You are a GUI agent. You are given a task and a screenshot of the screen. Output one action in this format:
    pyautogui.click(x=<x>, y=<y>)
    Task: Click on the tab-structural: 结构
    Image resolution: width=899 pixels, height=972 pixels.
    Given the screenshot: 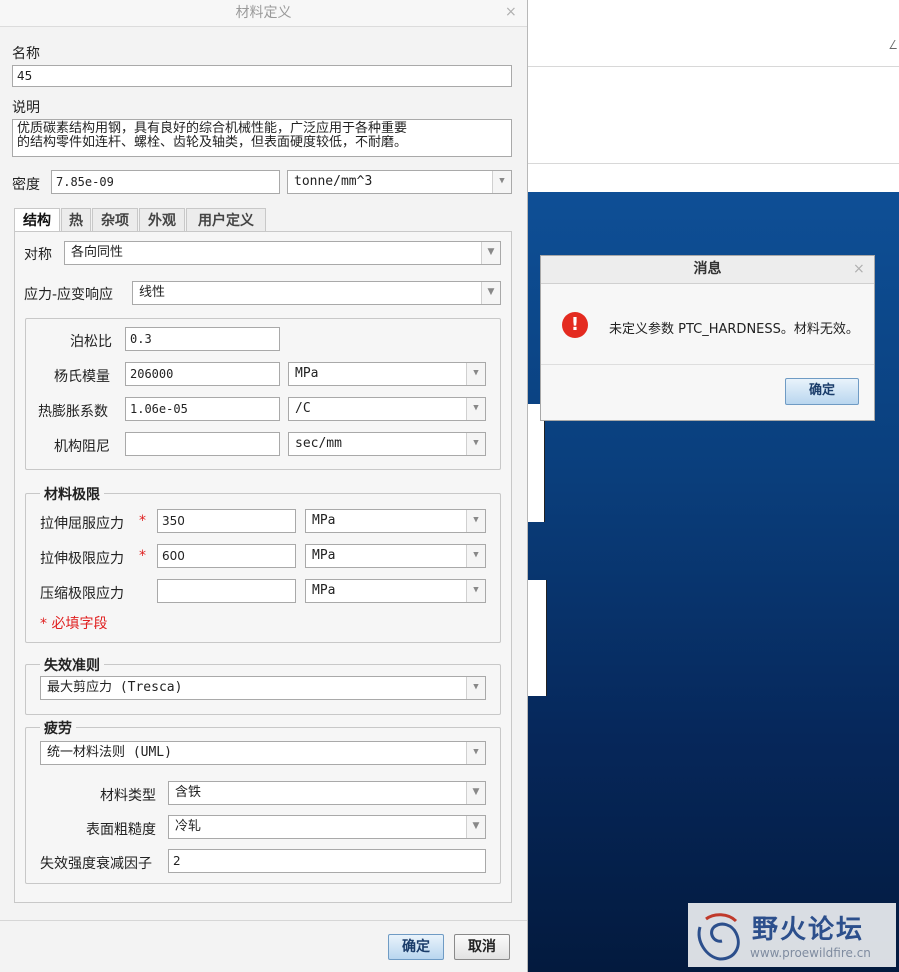 What is the action you would take?
    pyautogui.click(x=37, y=220)
    